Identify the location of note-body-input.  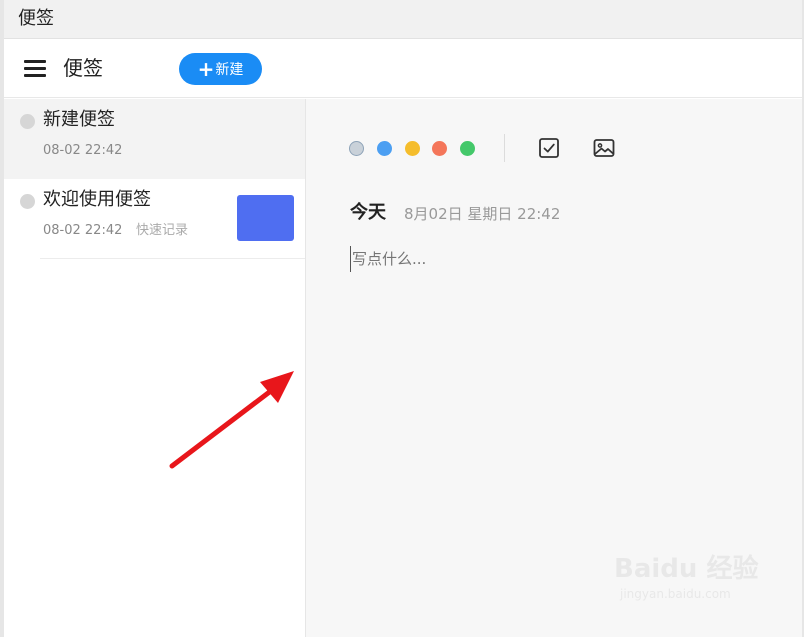
(560, 259).